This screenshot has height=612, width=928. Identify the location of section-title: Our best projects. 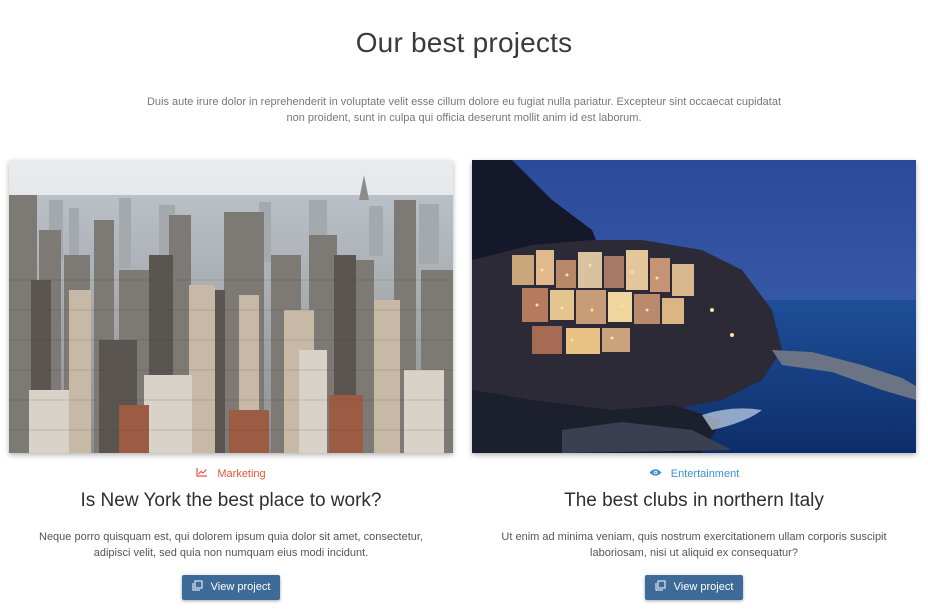
(464, 42).